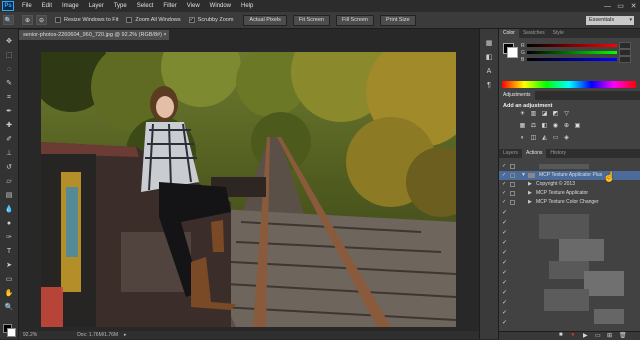 The width and height of the screenshot is (640, 340). Describe the element at coordinates (569, 202) in the screenshot. I see `action-row: ✓ ▶ MCP Texture Color Changer` at that location.